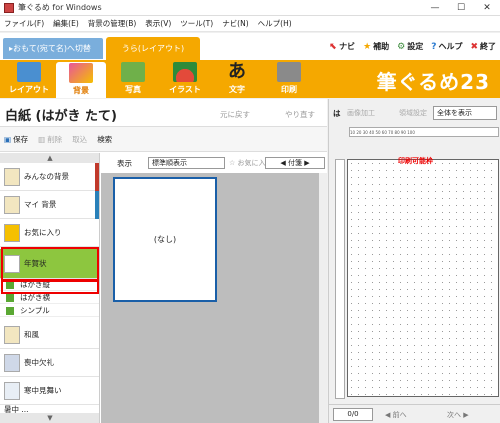 The width and height of the screenshot is (500, 423). What do you see at coordinates (66, 23) in the screenshot?
I see `menu-edit: 編集(E)` at bounding box center [66, 23].